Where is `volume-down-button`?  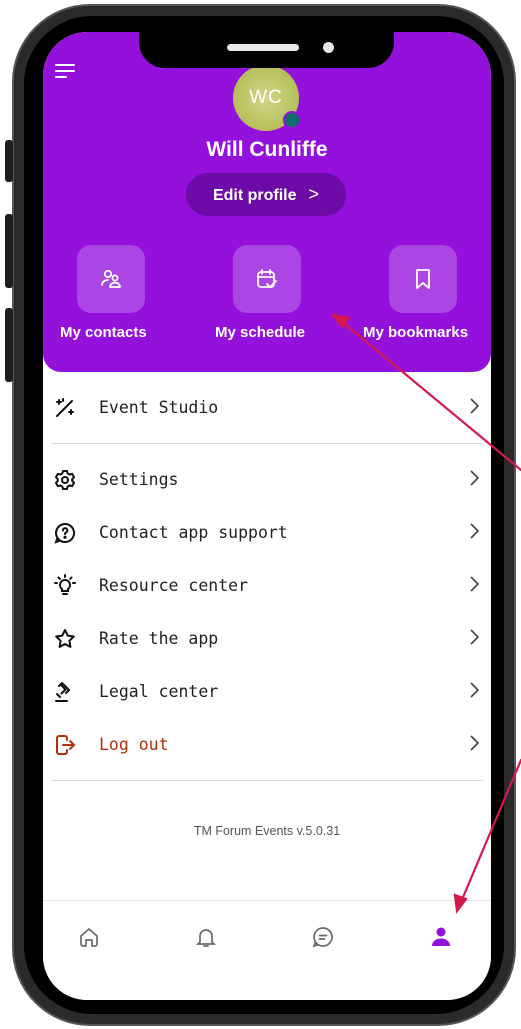 volume-down-button is located at coordinates (9, 345).